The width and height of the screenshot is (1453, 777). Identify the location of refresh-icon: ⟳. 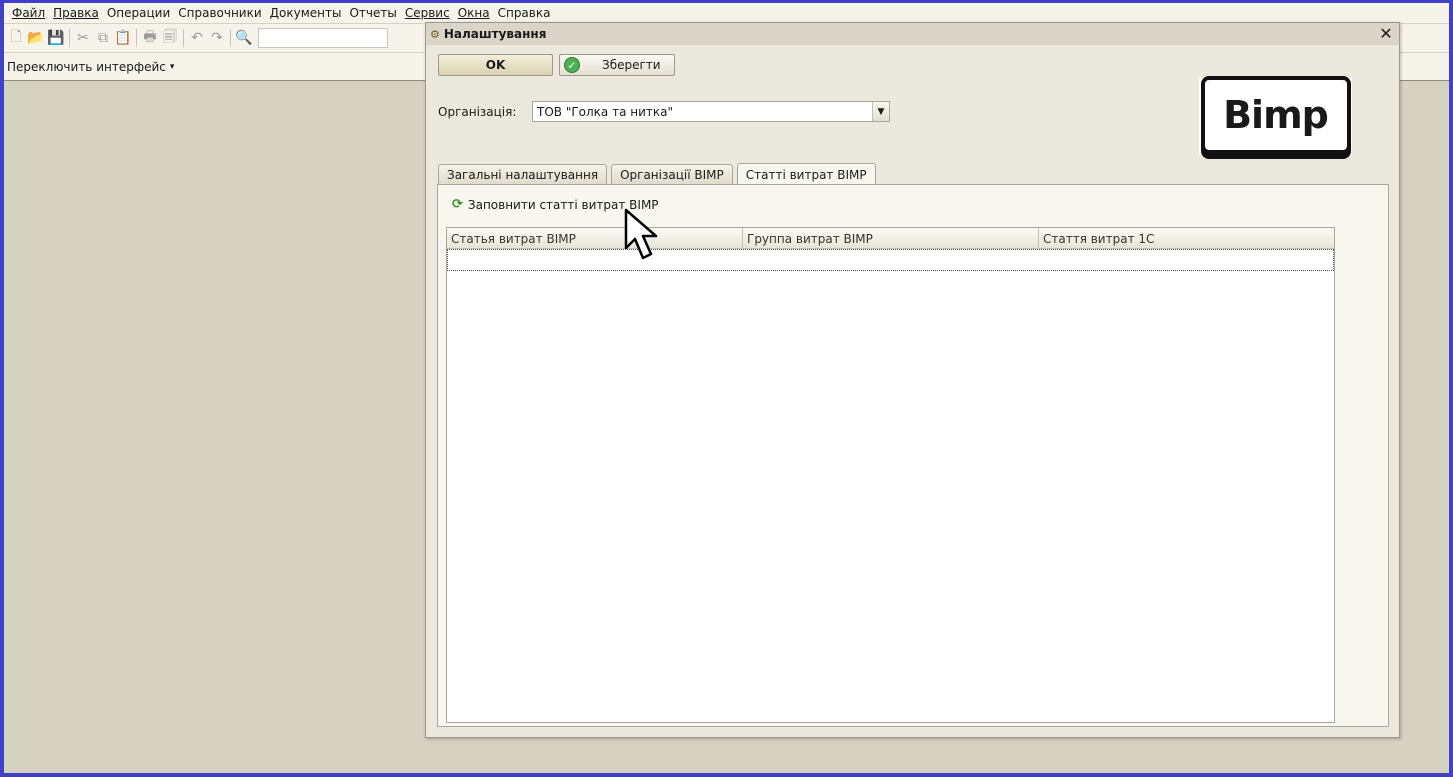
(457, 204).